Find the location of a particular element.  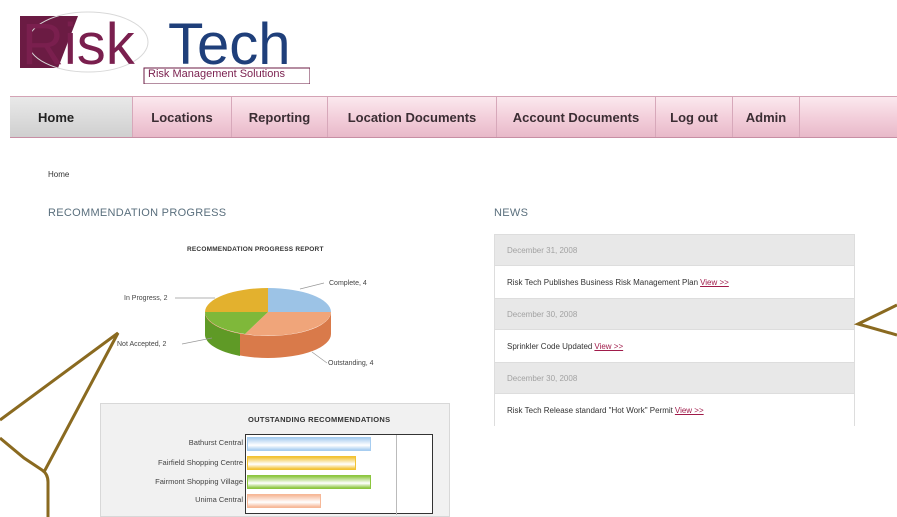

callout-box-left is located at coordinates (25, 476).